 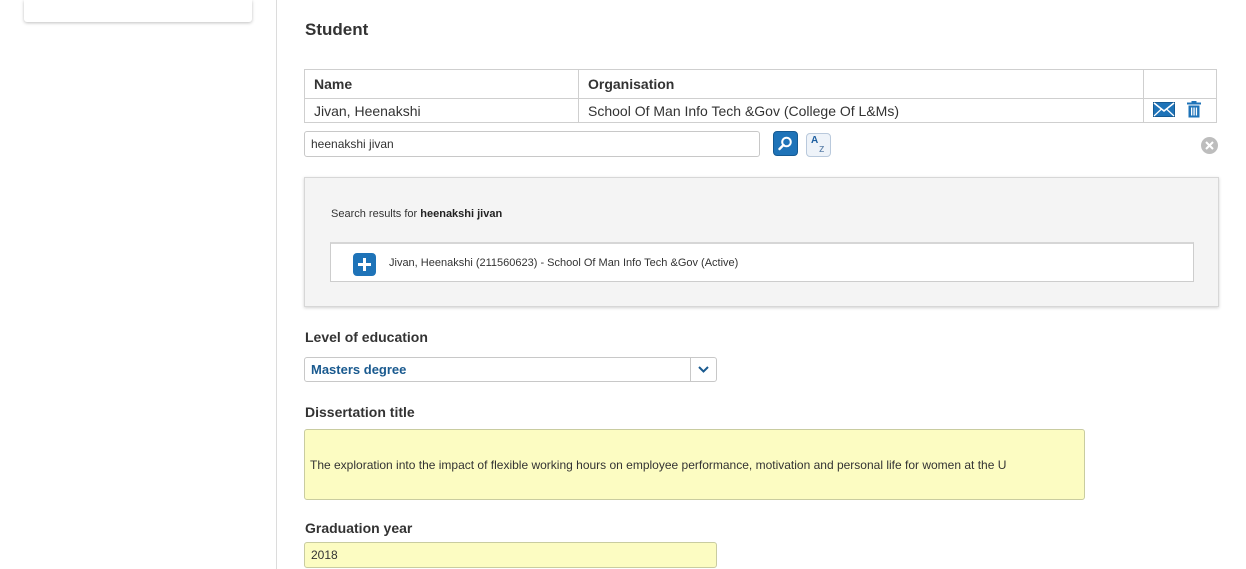 What do you see at coordinates (461, 214) in the screenshot?
I see `search-results-query: heenakshi jivan` at bounding box center [461, 214].